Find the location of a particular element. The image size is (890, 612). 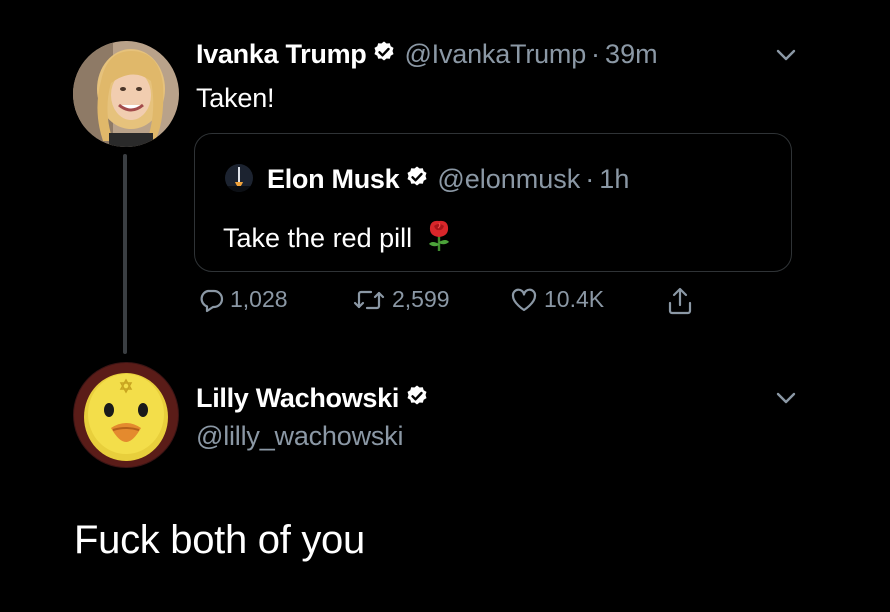

profile-photo-woman-icon is located at coordinates (126, 94).